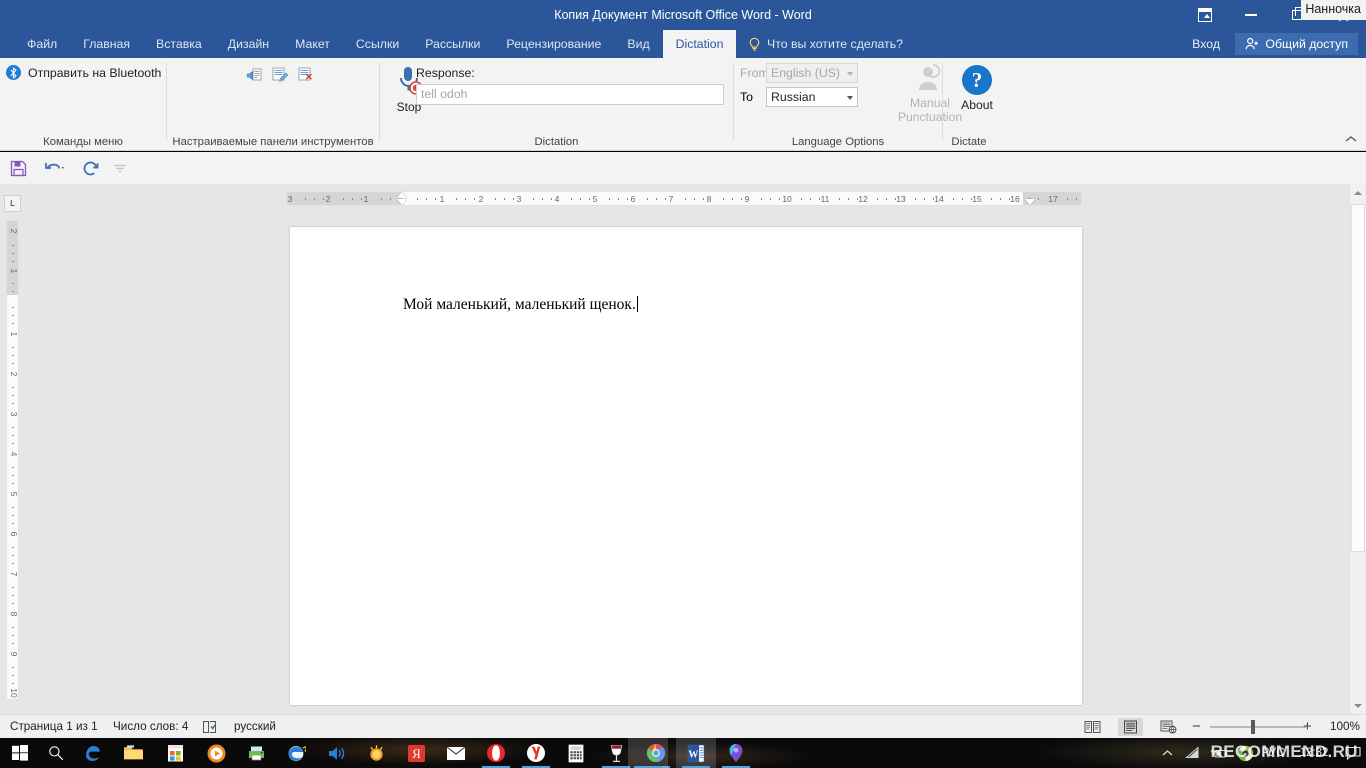  I want to click on printer-taskbar-button, so click(256, 753).